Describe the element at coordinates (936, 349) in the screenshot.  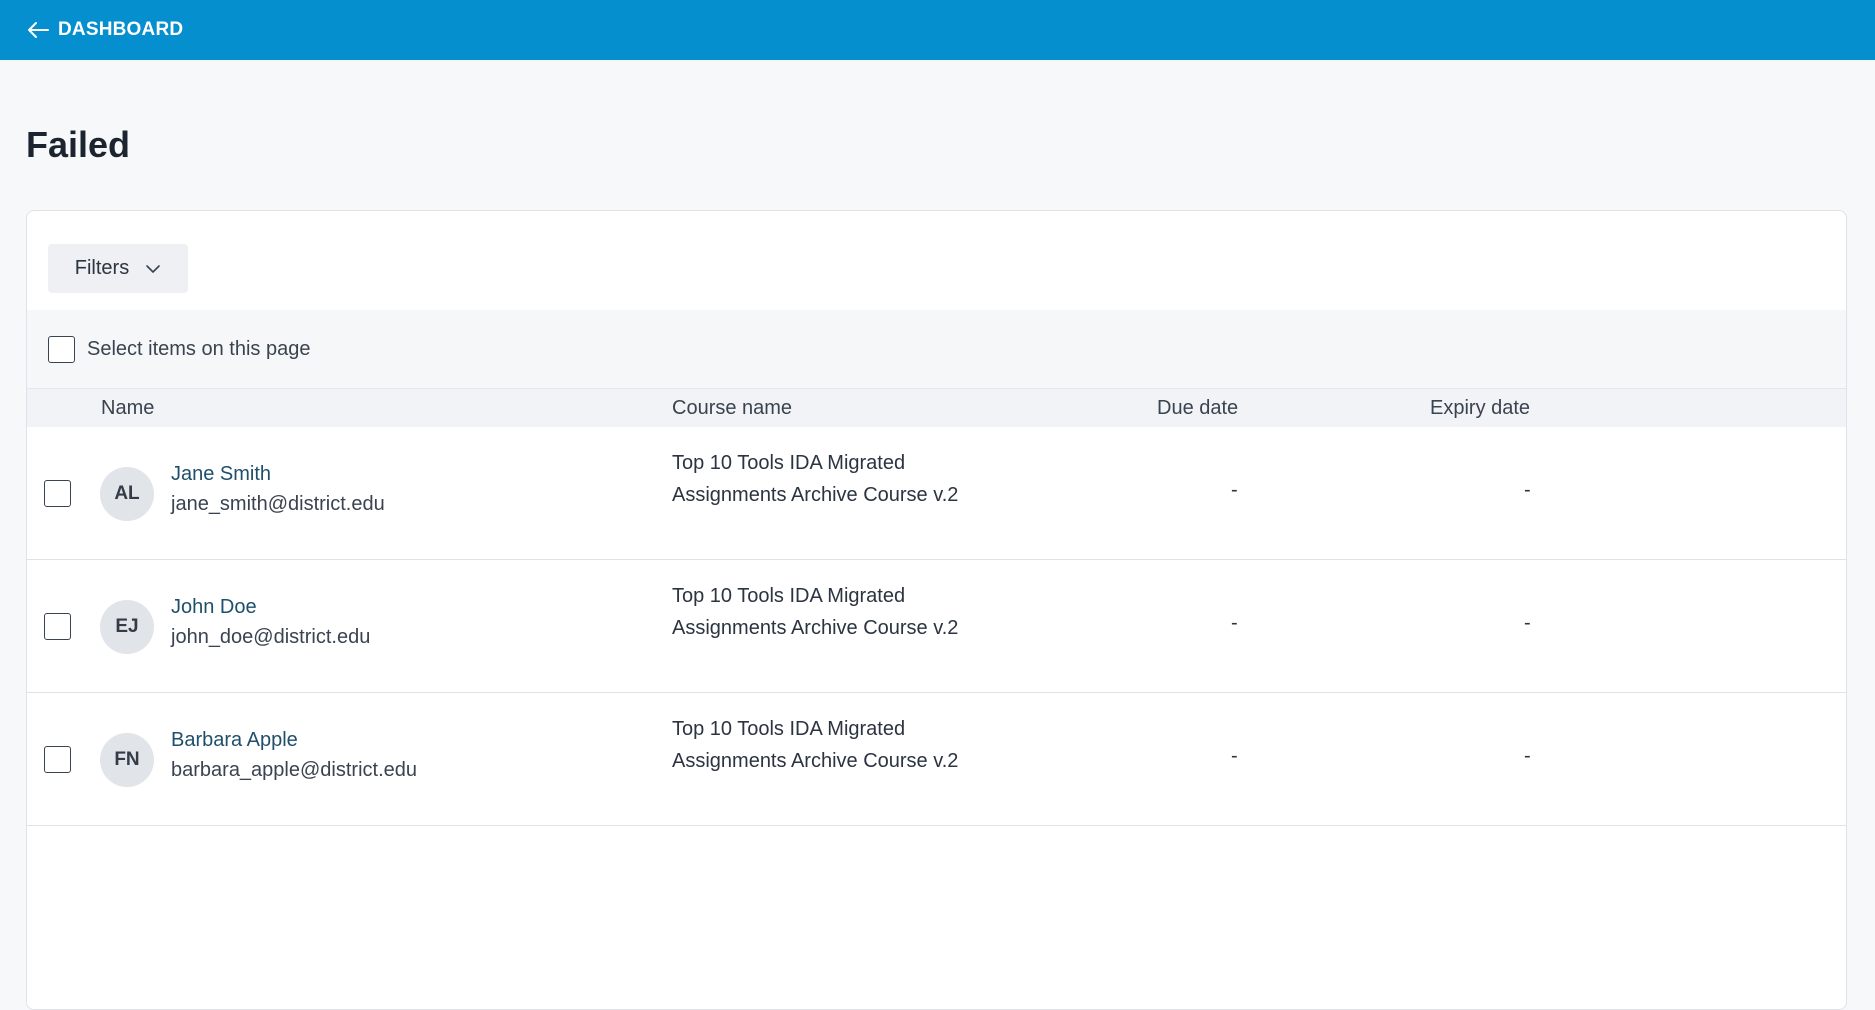
I see `select-all-bar: Select items on this page` at that location.